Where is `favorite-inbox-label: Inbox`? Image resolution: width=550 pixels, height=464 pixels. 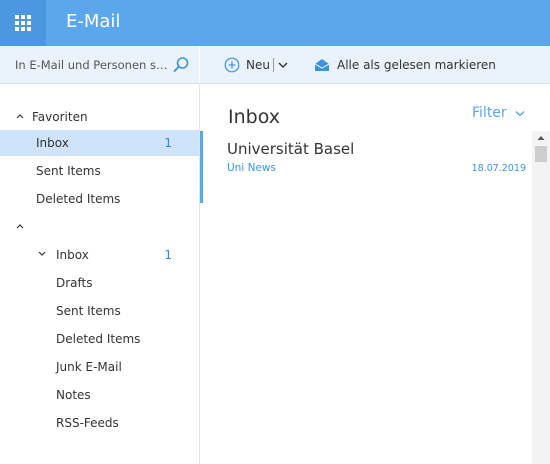
favorite-inbox-label: Inbox is located at coordinates (52, 143).